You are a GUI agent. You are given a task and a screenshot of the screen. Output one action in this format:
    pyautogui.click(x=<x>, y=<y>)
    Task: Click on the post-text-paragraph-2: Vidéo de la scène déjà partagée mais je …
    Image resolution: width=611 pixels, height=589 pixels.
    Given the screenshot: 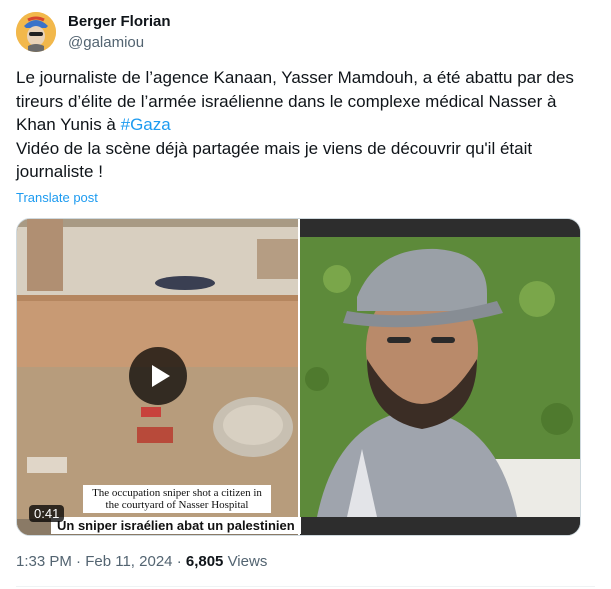 What is the action you would take?
    pyautogui.click(x=274, y=160)
    